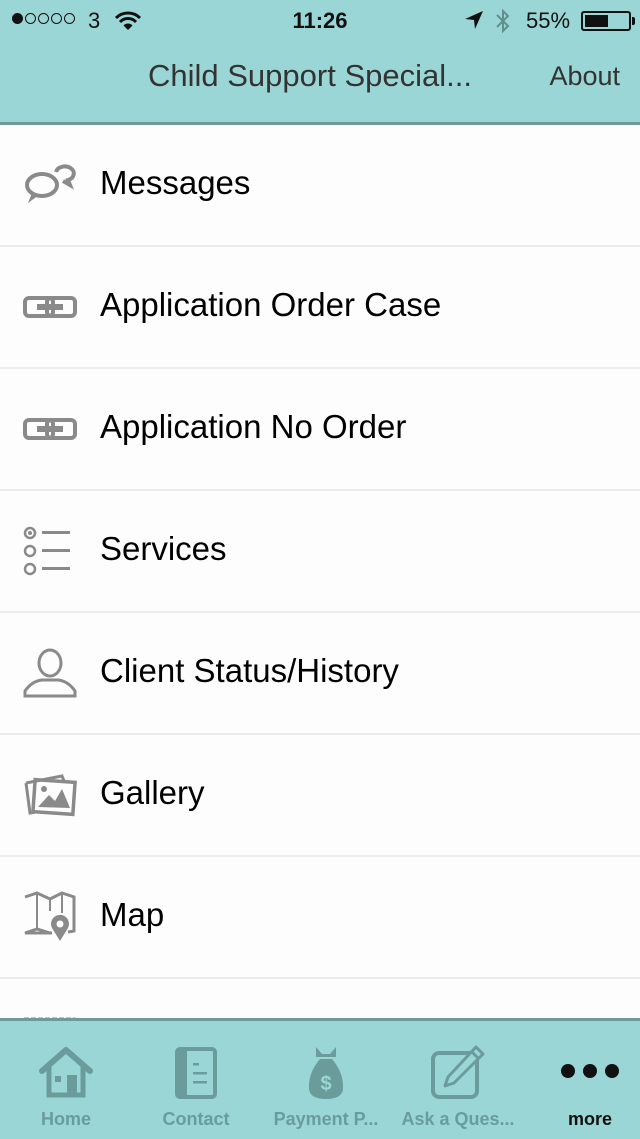  Describe the element at coordinates (50, 795) in the screenshot. I see `gallery-icon` at that location.